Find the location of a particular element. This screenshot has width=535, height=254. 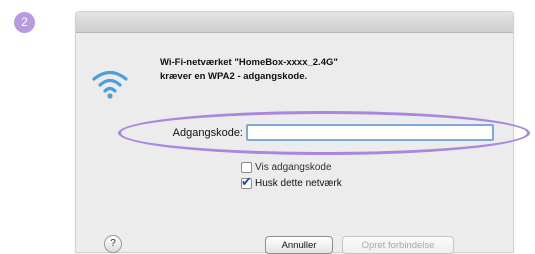

checkmark-icon: ✔ is located at coordinates (246, 181).